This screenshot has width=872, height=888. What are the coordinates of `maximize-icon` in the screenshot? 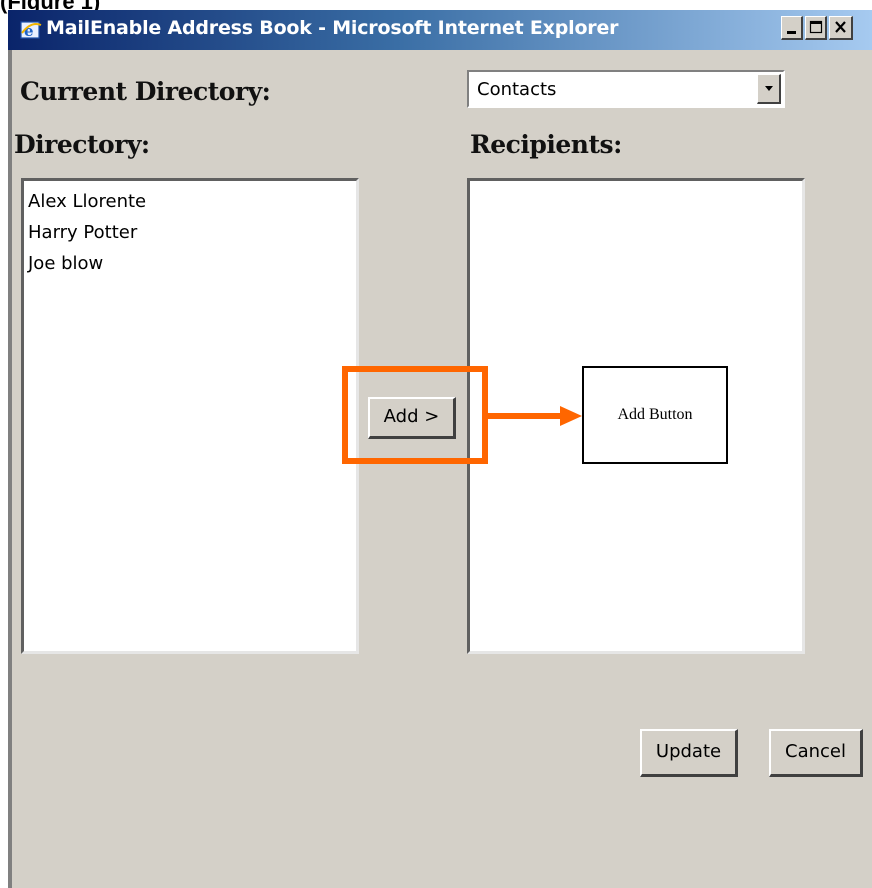 It's located at (816, 27).